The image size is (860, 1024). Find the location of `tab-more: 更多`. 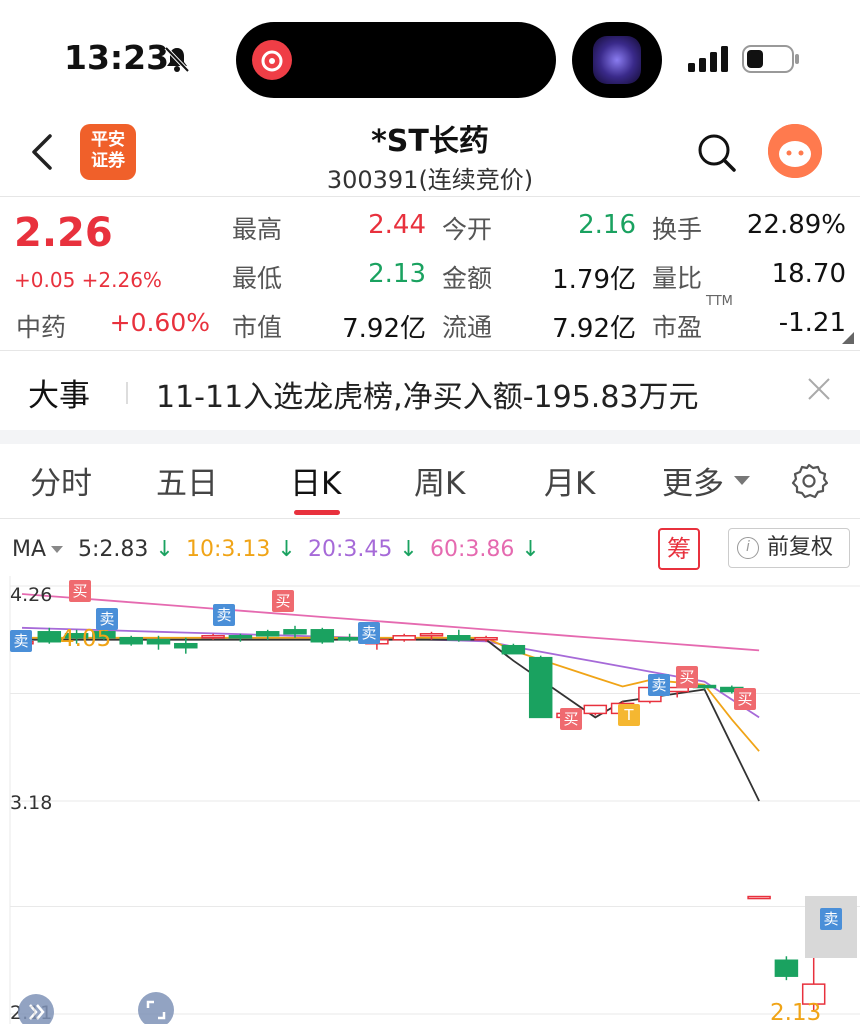

tab-more: 更多 is located at coordinates (693, 480).